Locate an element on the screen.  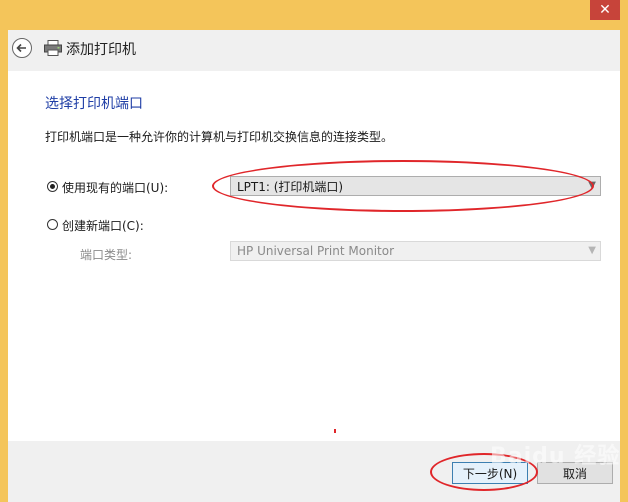
back-arrow-icon is located at coordinates (21, 48).